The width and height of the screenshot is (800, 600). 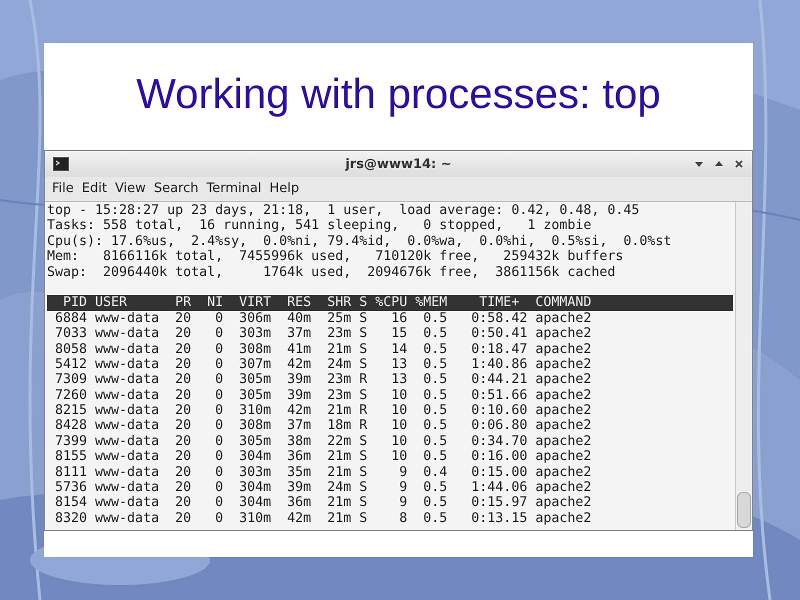 I want to click on terminal-line: Cpu(s): 17.6%us, 2.4%sy, 0.0%ni, 79.4%id, 0.0%wa, 0.0%hi, 0.5%si, 0.0%st, so click(x=359, y=242).